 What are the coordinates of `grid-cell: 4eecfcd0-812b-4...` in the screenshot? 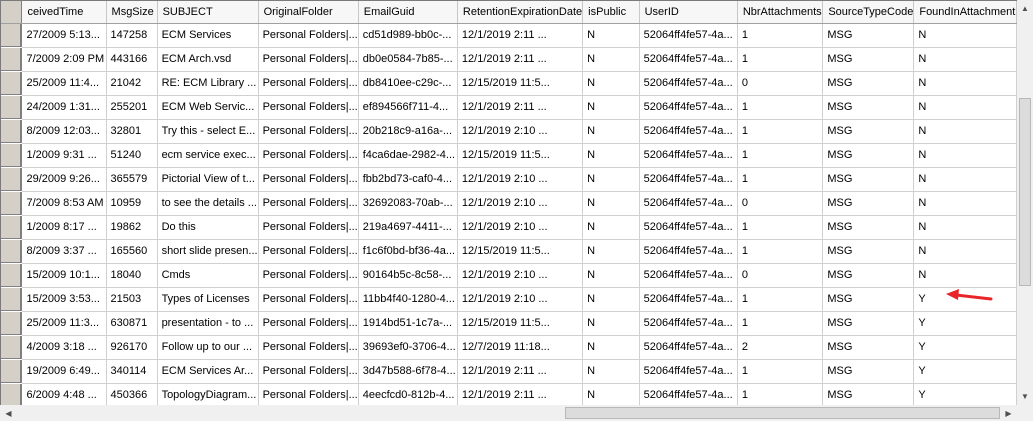 It's located at (408, 394).